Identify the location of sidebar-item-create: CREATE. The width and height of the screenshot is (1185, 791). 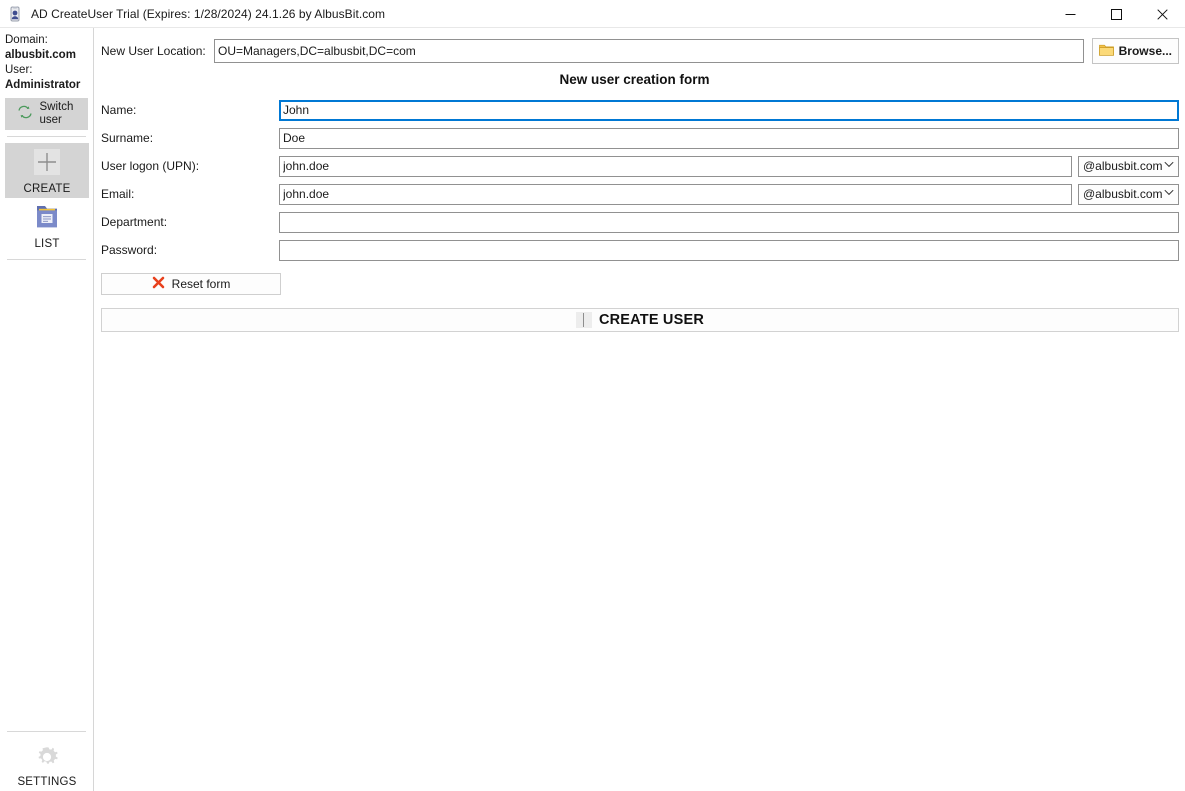
(47, 170).